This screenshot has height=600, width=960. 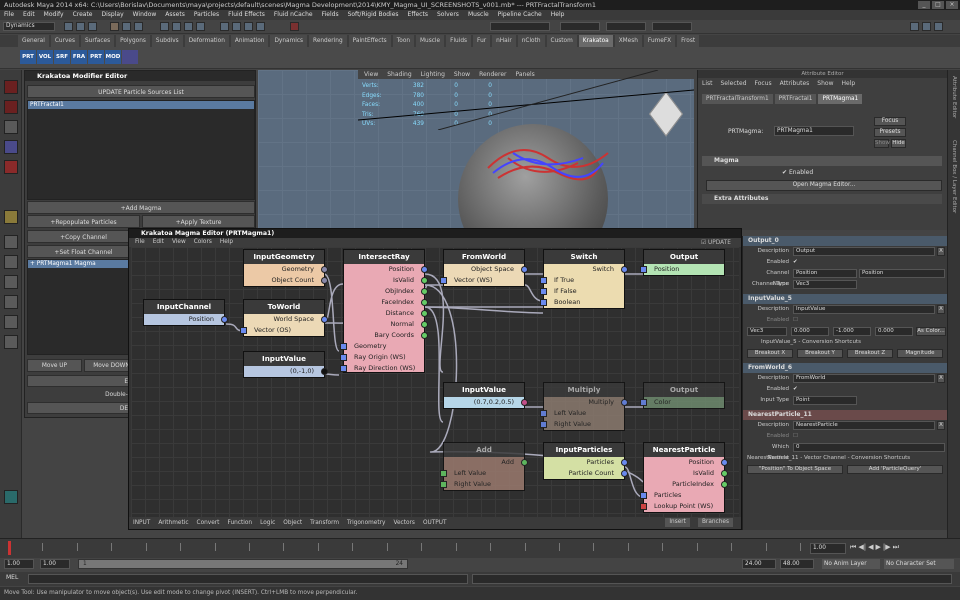 What do you see at coordinates (249, 41) in the screenshot?
I see `shelf-tab-animation: Animation` at bounding box center [249, 41].